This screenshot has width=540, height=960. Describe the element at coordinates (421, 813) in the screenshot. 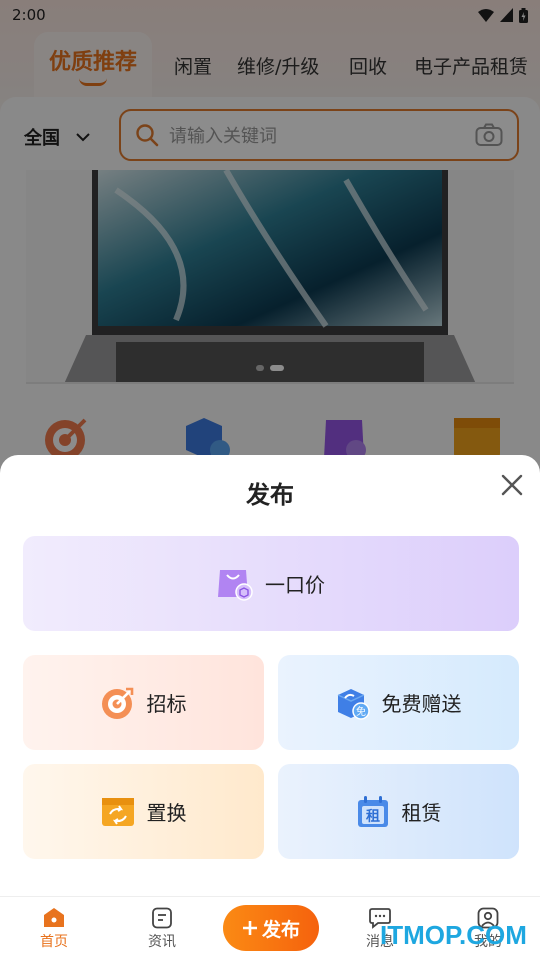

I see `rent-label: 租赁` at that location.